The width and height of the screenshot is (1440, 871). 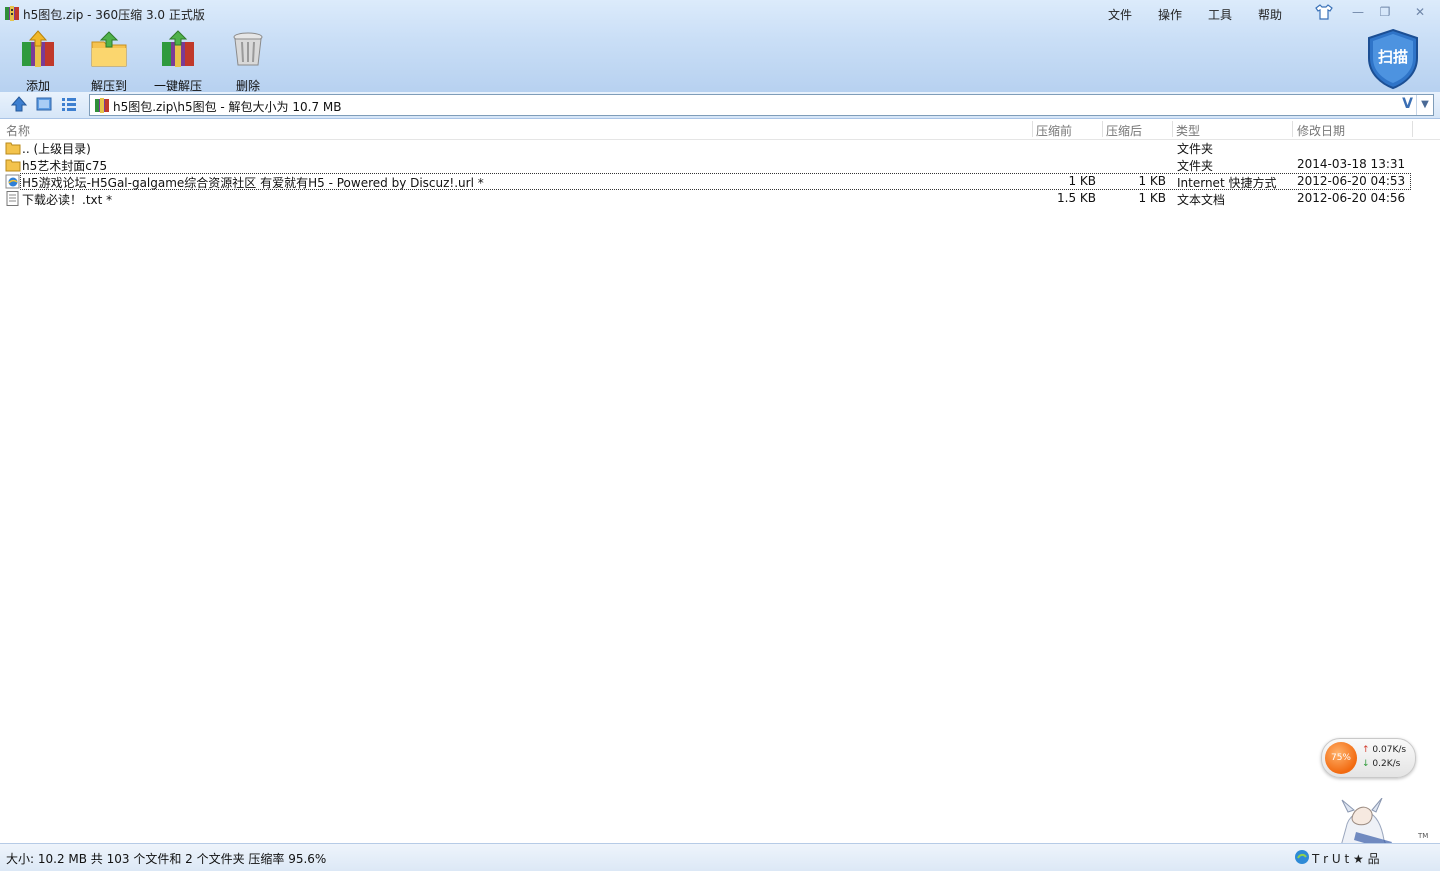 What do you see at coordinates (1386, 764) in the screenshot?
I see `download-speed-value: 0.2K/s` at bounding box center [1386, 764].